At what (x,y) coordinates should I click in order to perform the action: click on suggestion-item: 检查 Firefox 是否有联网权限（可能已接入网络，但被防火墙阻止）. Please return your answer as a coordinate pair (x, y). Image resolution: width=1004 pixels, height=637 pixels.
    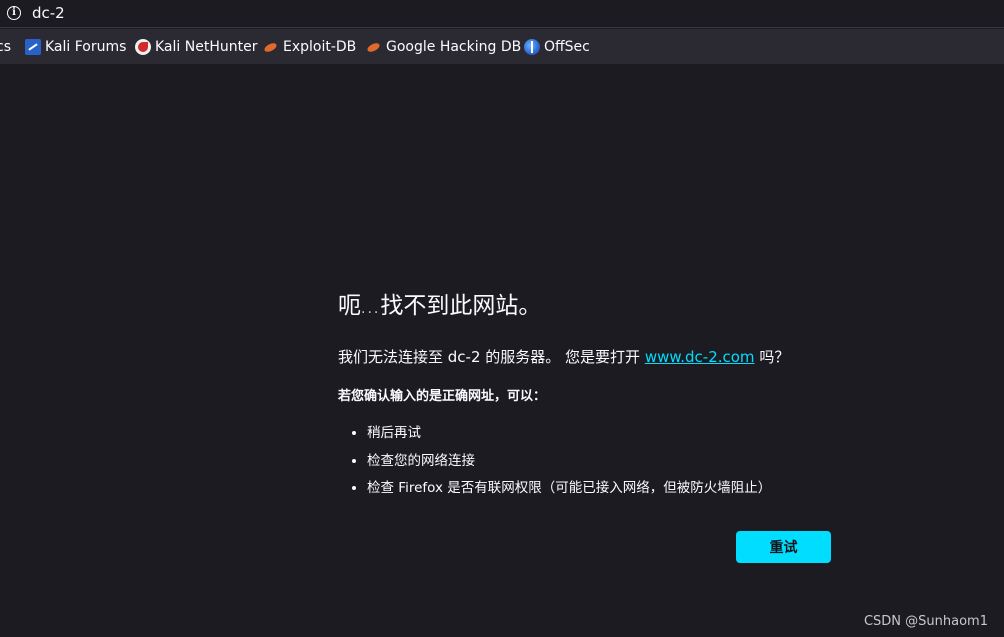
    Looking at the image, I should click on (602, 489).